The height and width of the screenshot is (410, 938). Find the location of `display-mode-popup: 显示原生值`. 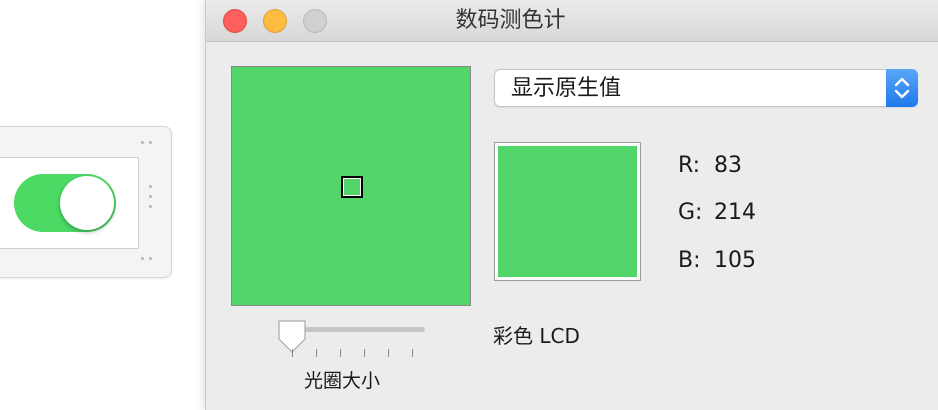

display-mode-popup: 显示原生值 is located at coordinates (706, 88).